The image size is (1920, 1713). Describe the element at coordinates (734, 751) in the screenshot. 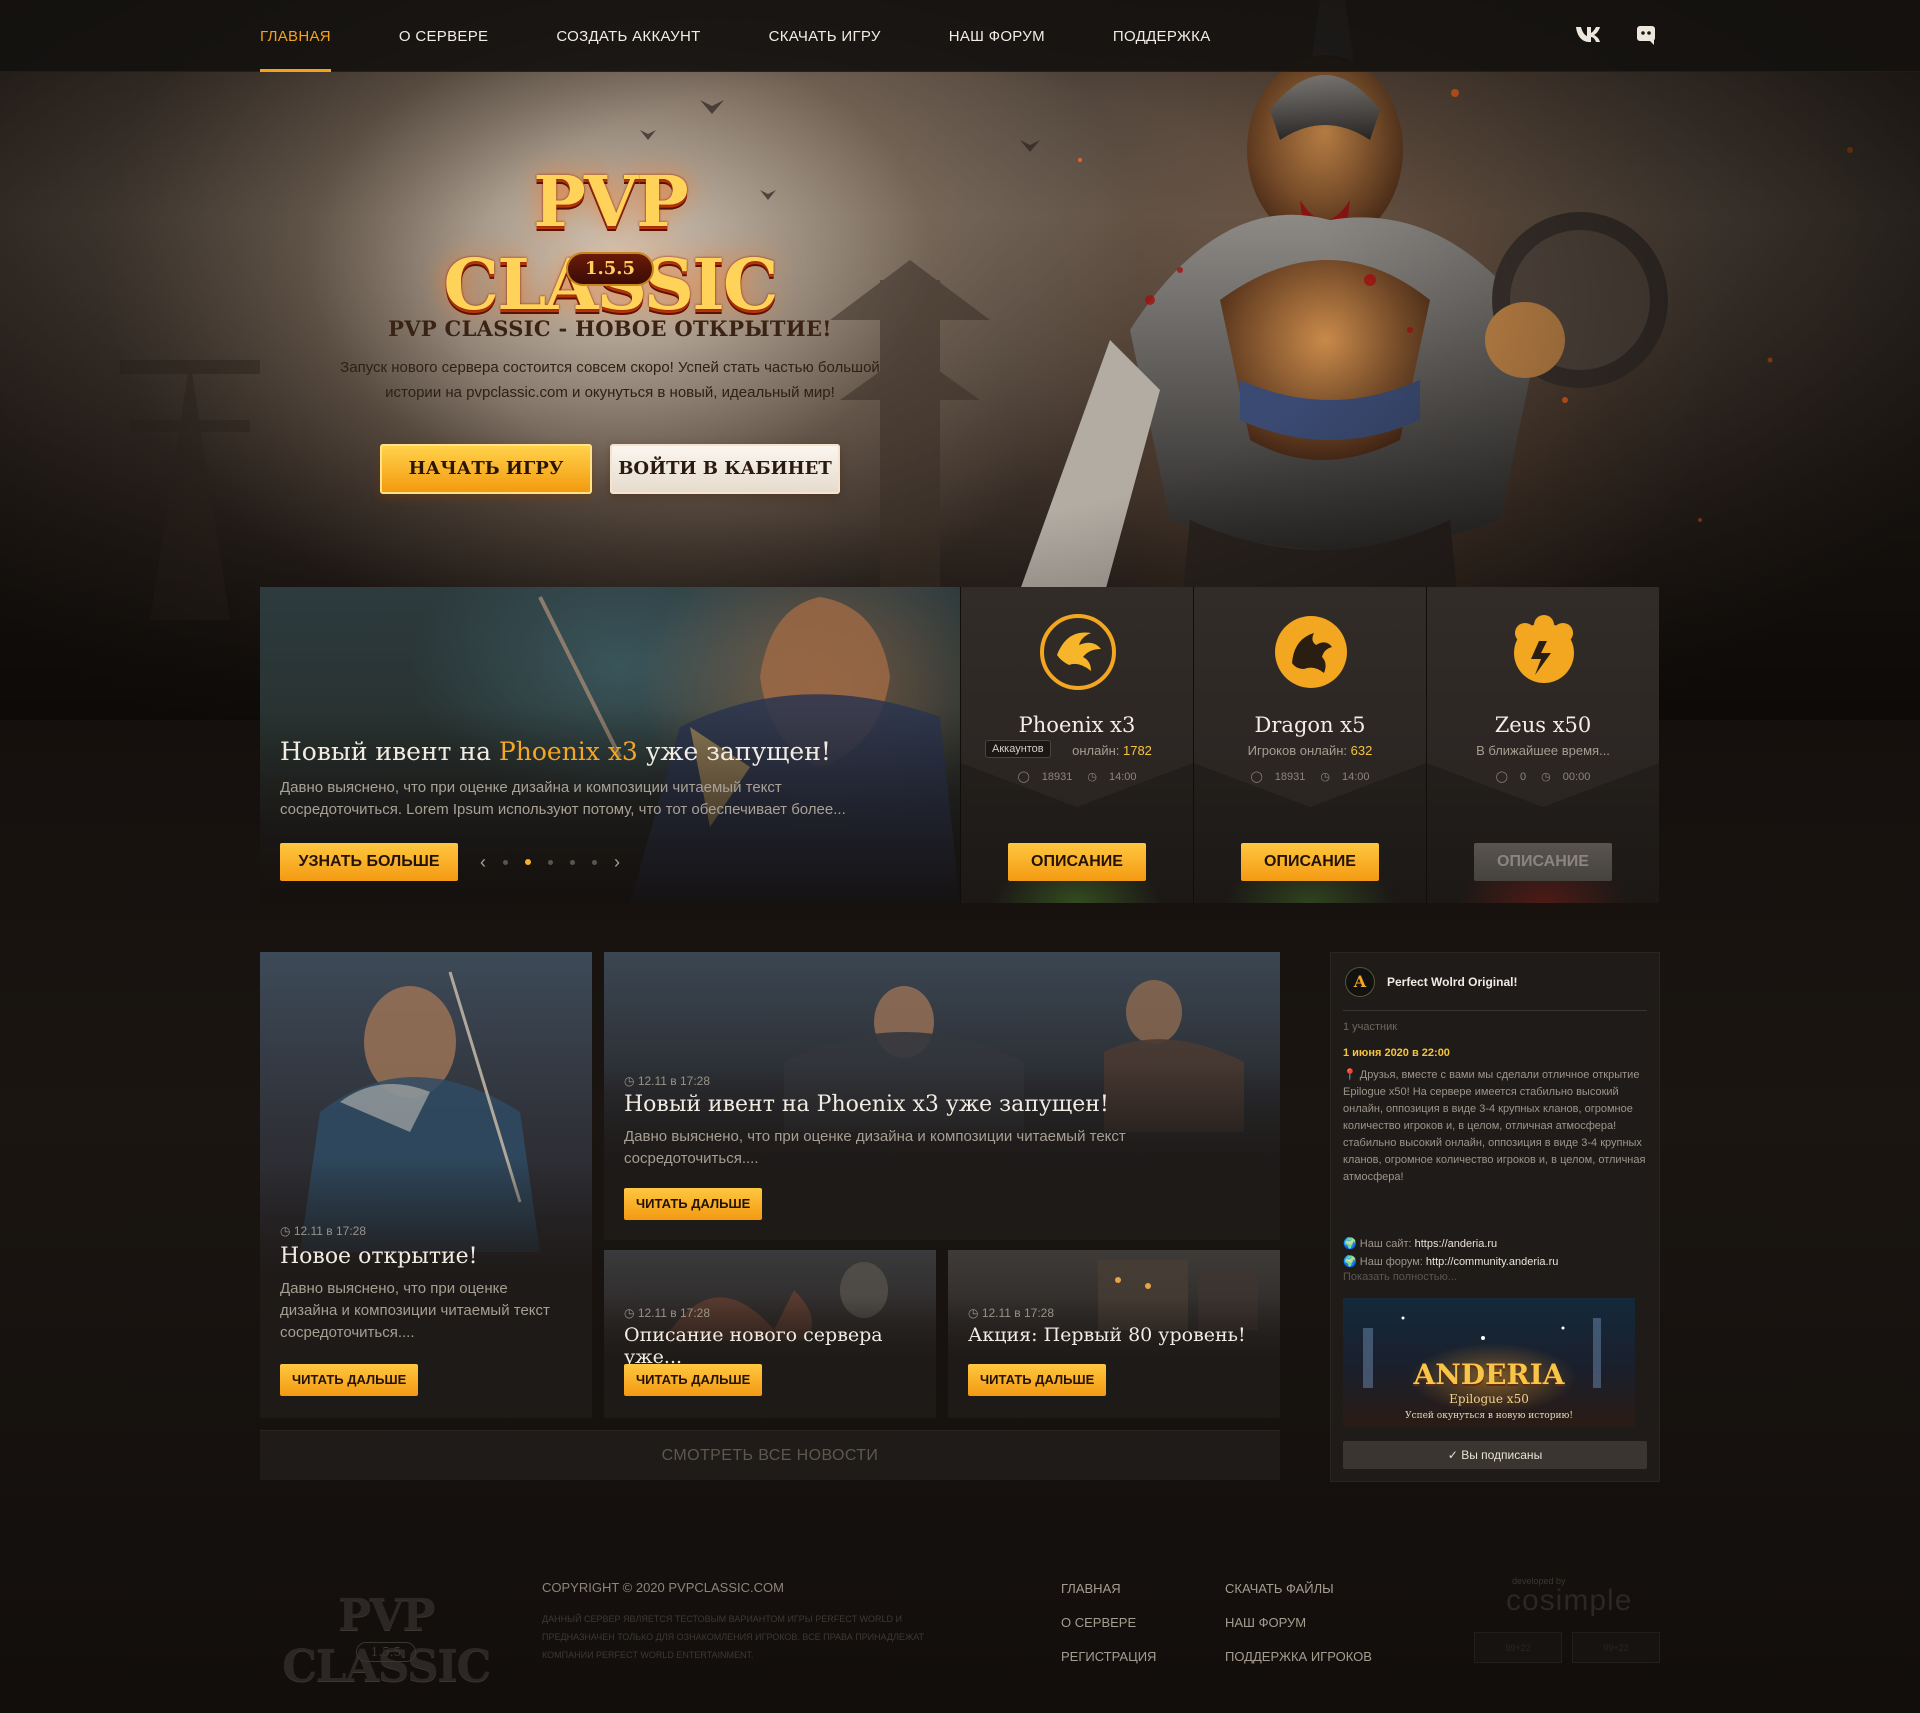

I see `slider-title-text: уже запущен!` at that location.